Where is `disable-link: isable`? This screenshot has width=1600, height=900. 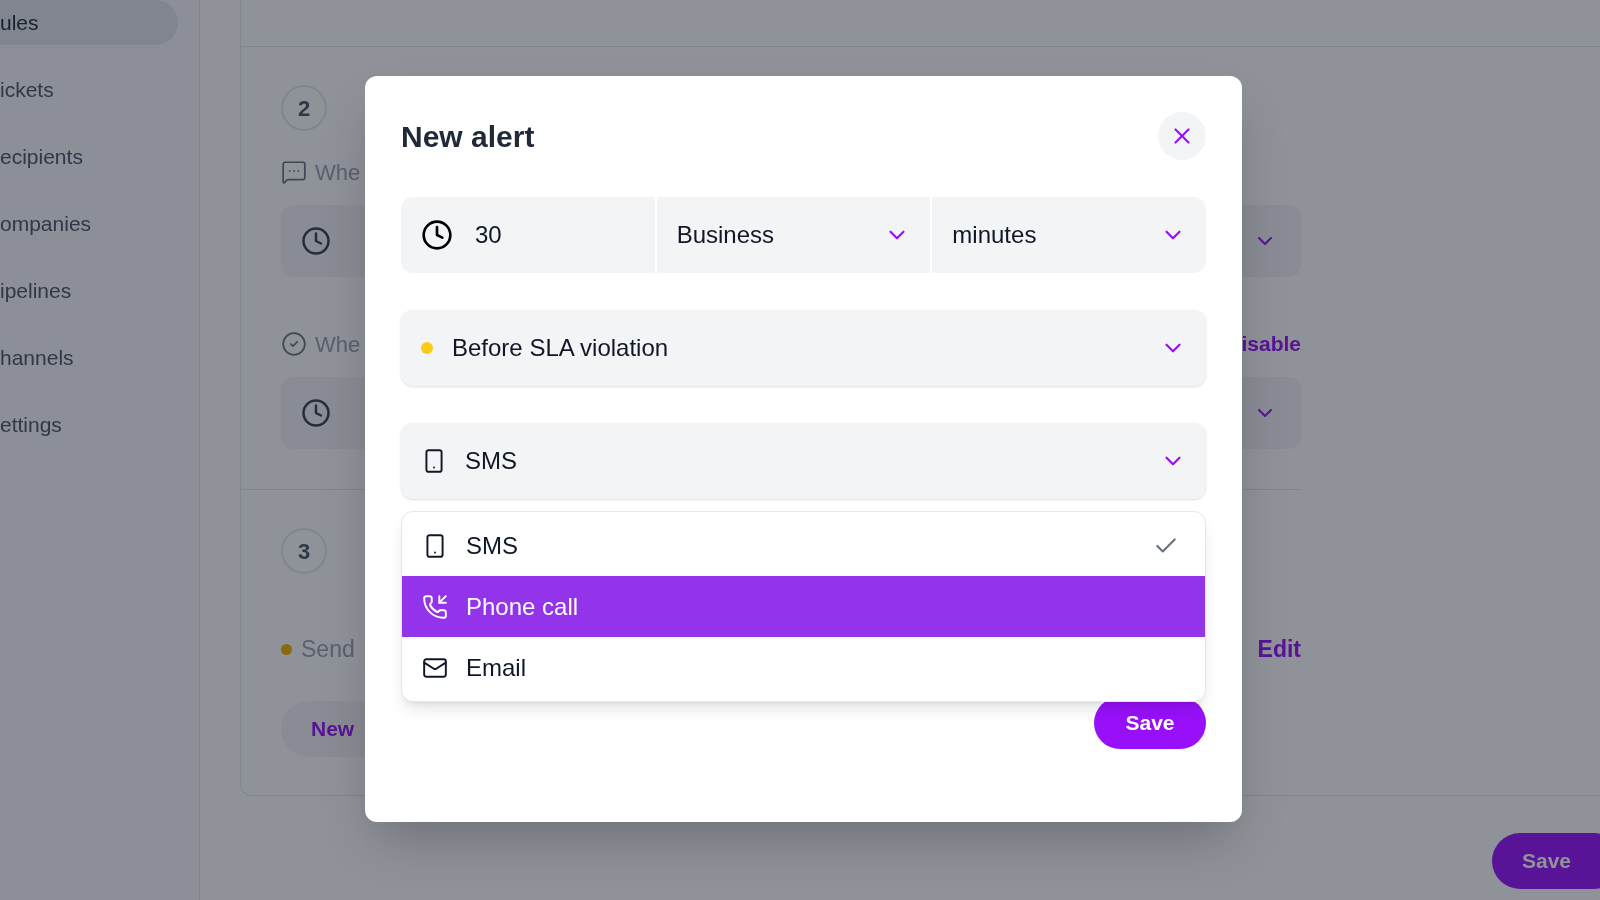
disable-link: isable is located at coordinates (1271, 344).